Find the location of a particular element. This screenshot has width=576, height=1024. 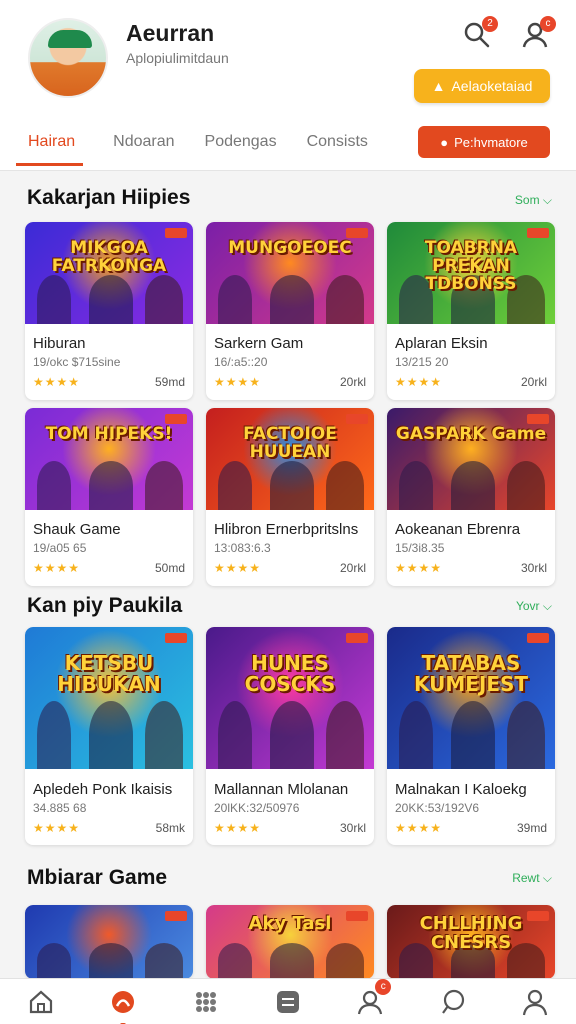

game-thumbnail is located at coordinates (109, 942).